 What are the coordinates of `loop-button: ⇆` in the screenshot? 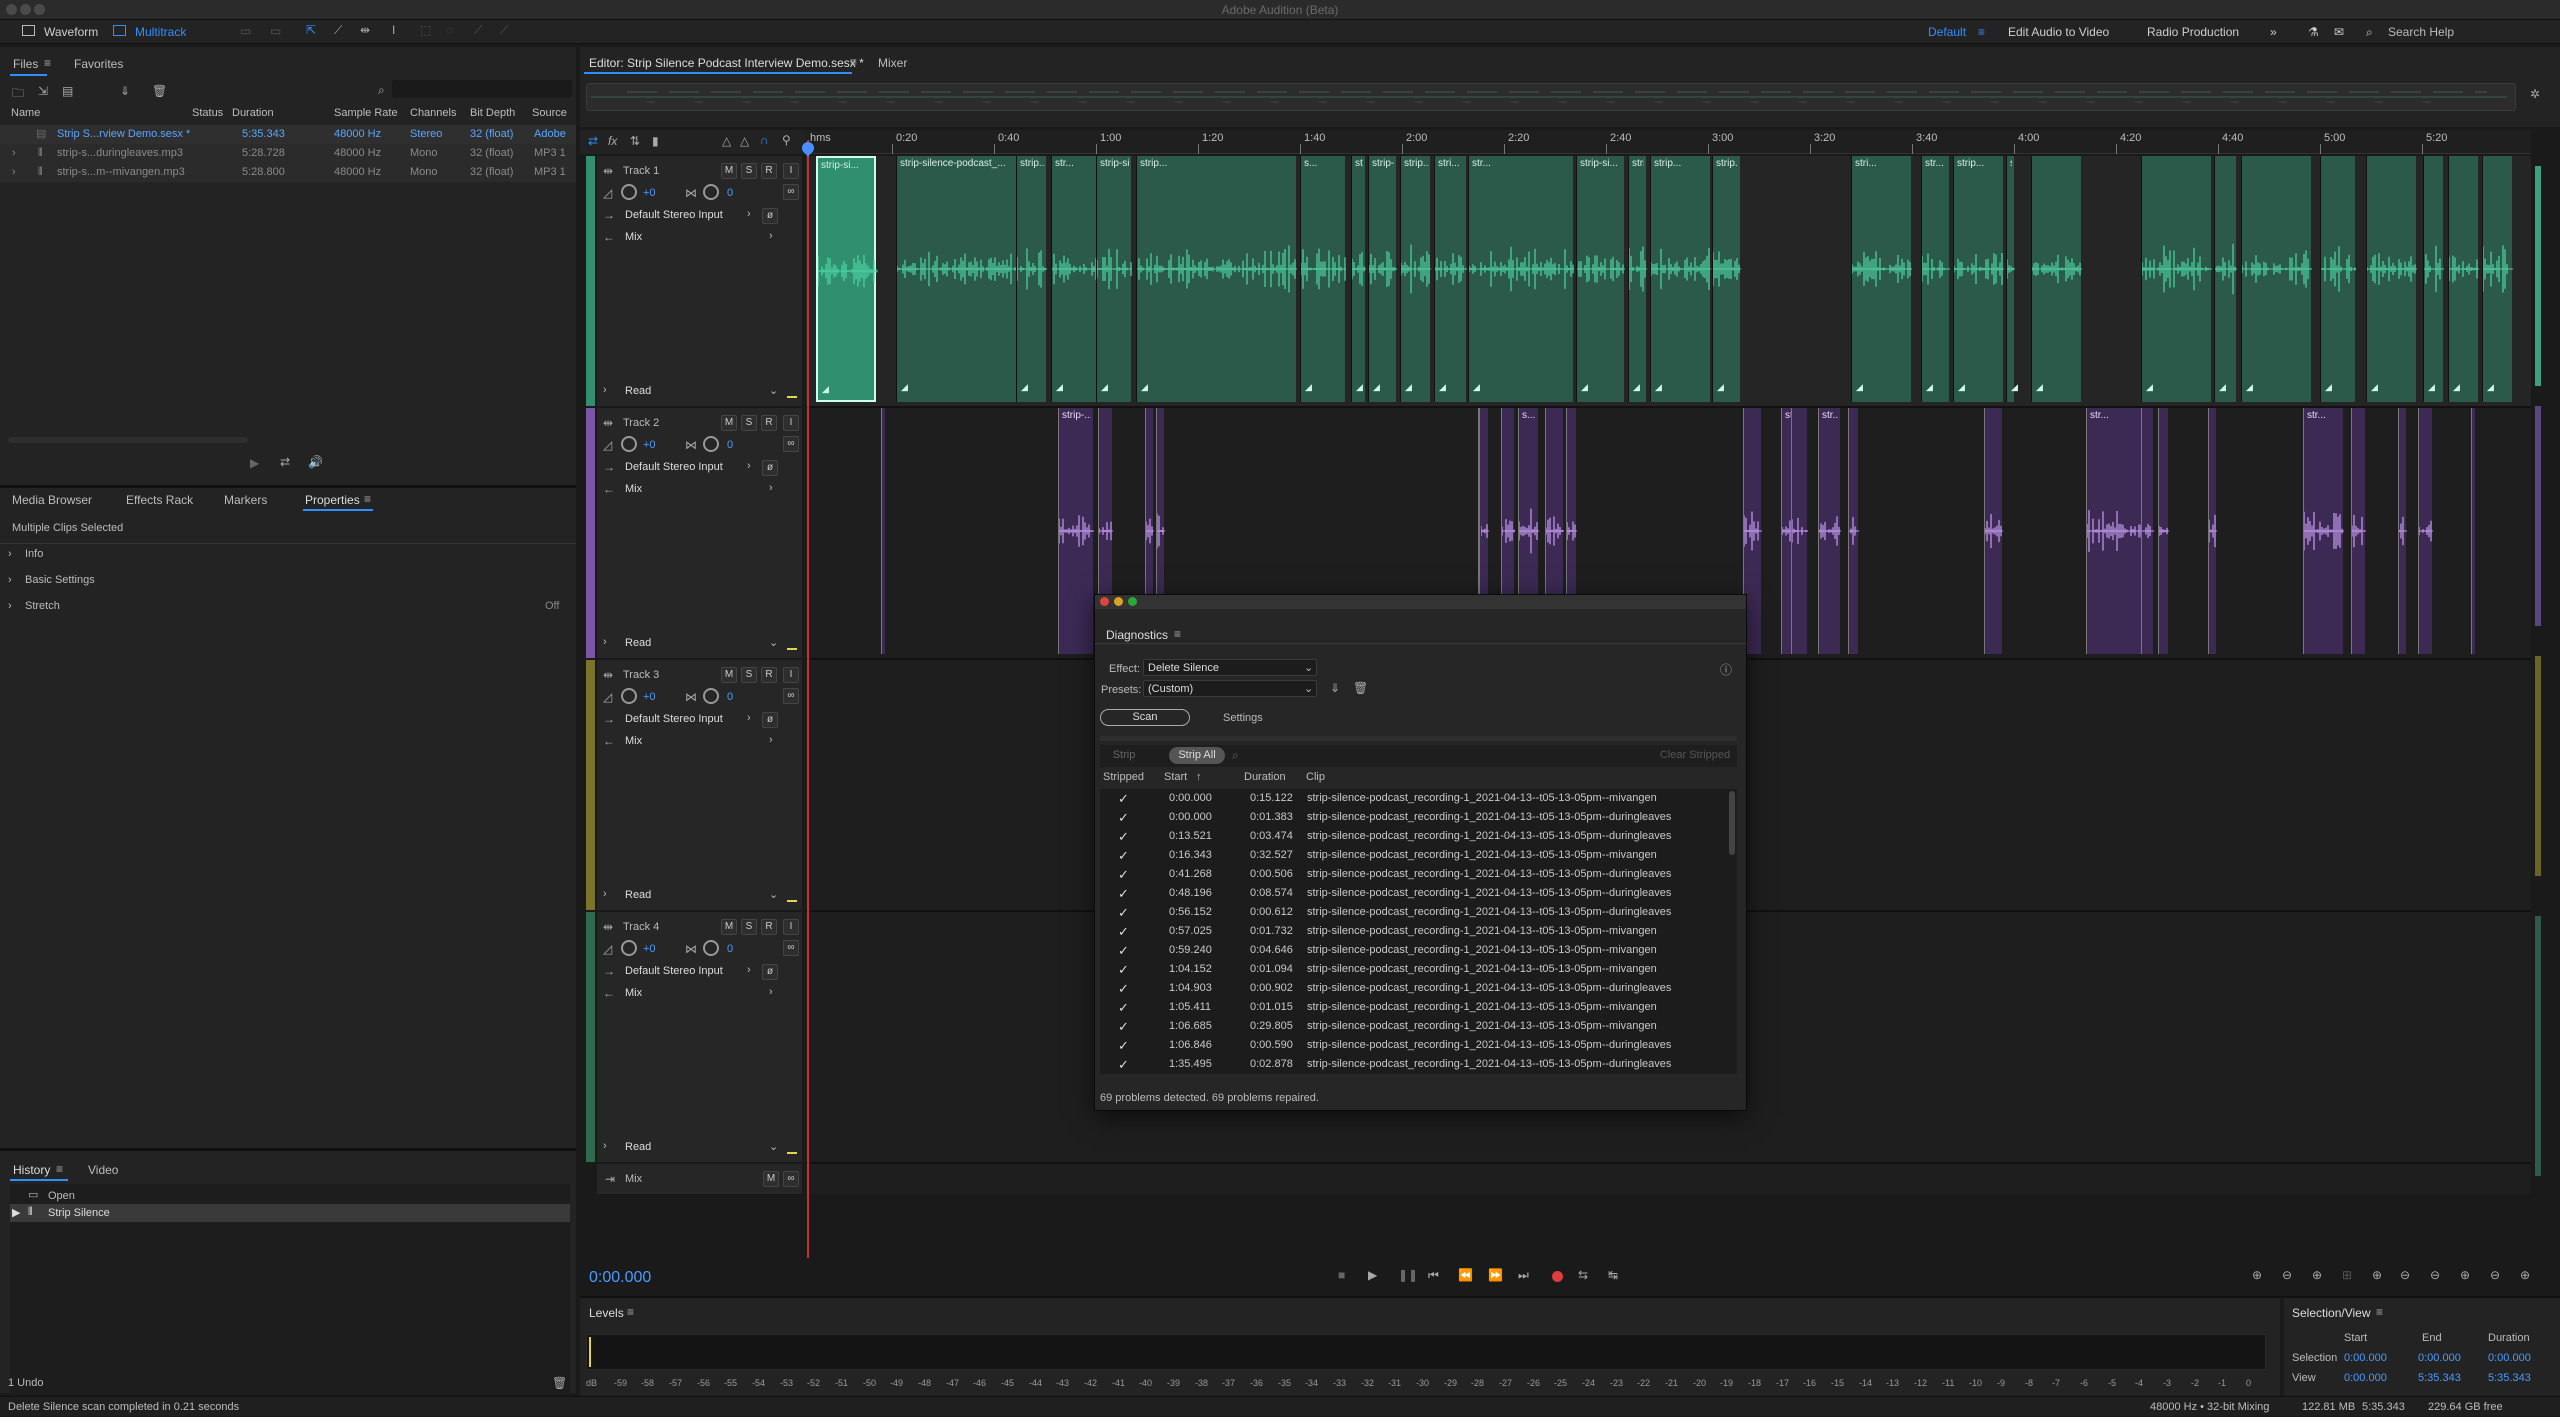 It's located at (1583, 1275).